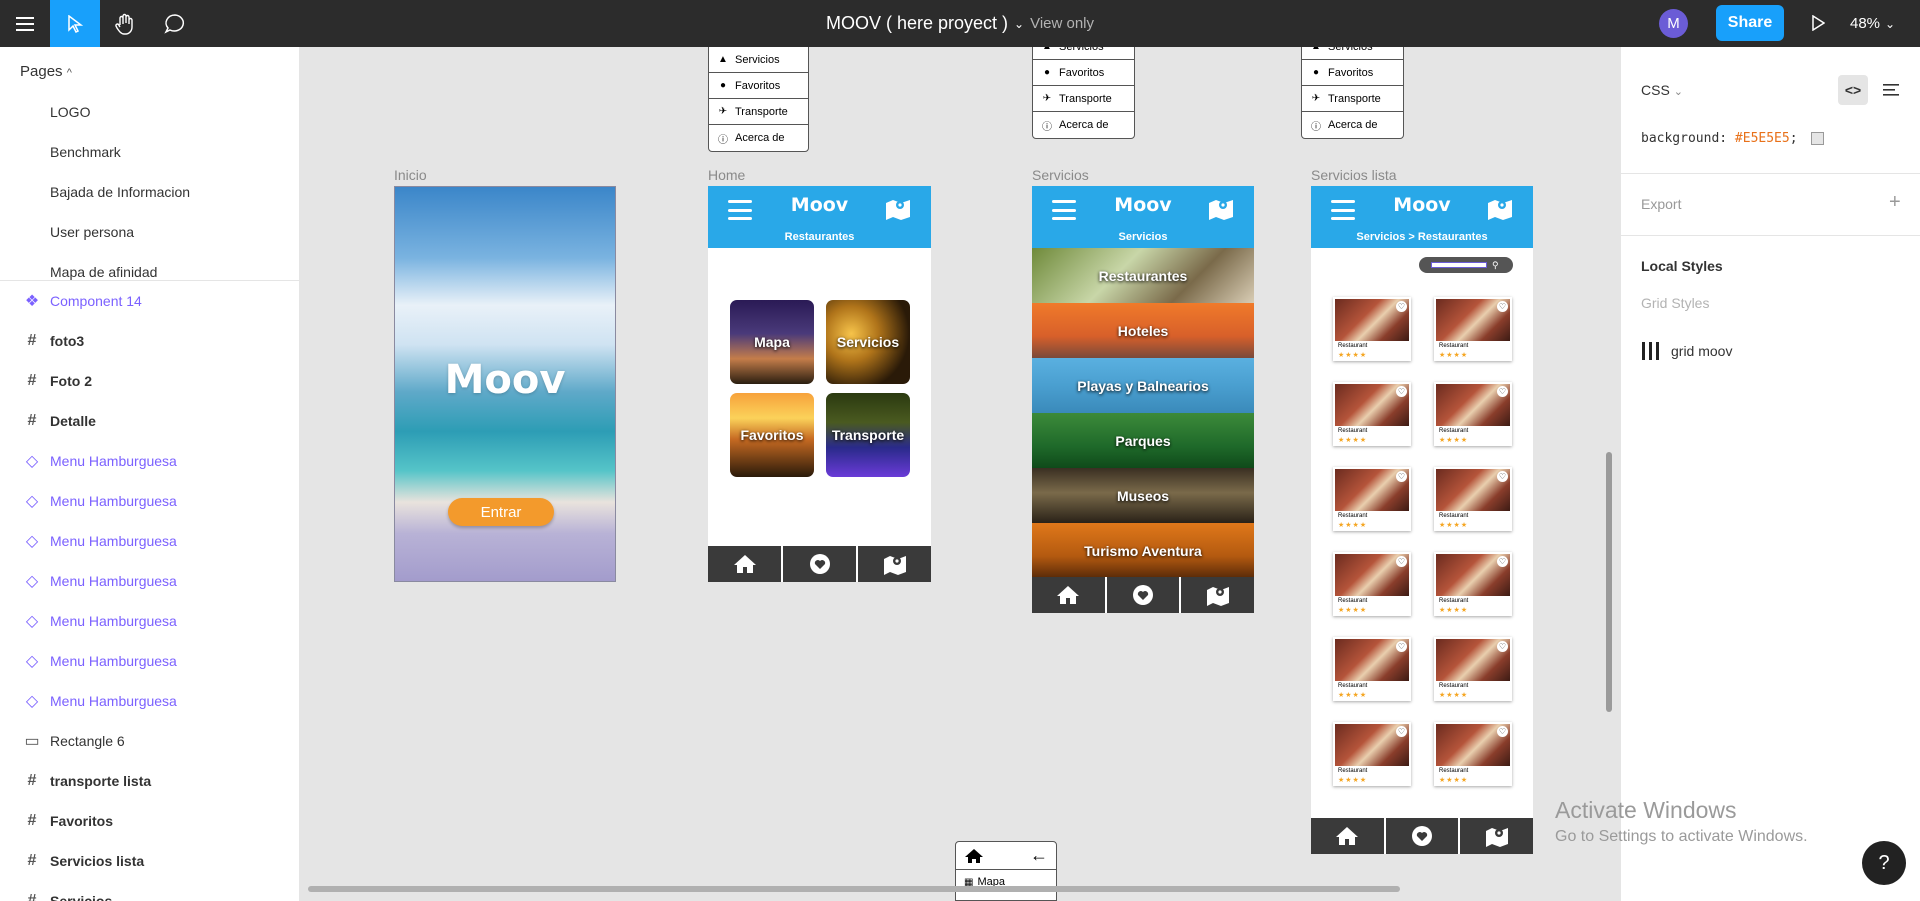 The height and width of the screenshot is (901, 1920). I want to click on frame-inicio: Moov Entrar, so click(505, 384).